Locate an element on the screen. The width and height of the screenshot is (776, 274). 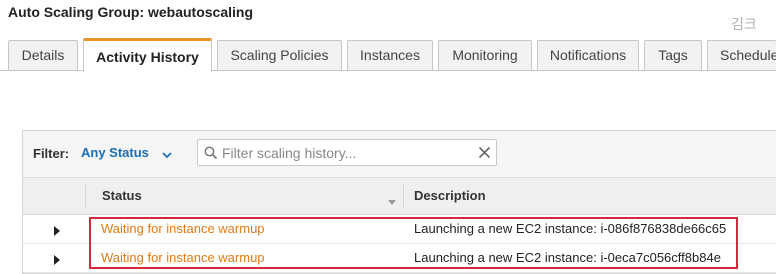
watermark-text: 김크 is located at coordinates (744, 25).